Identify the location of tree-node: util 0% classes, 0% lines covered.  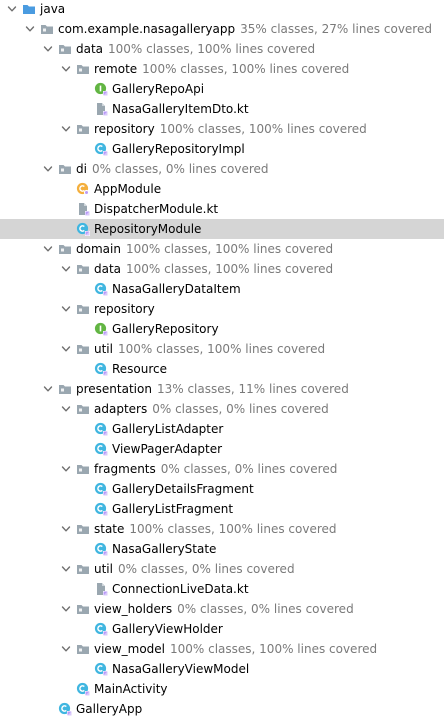
(222, 569).